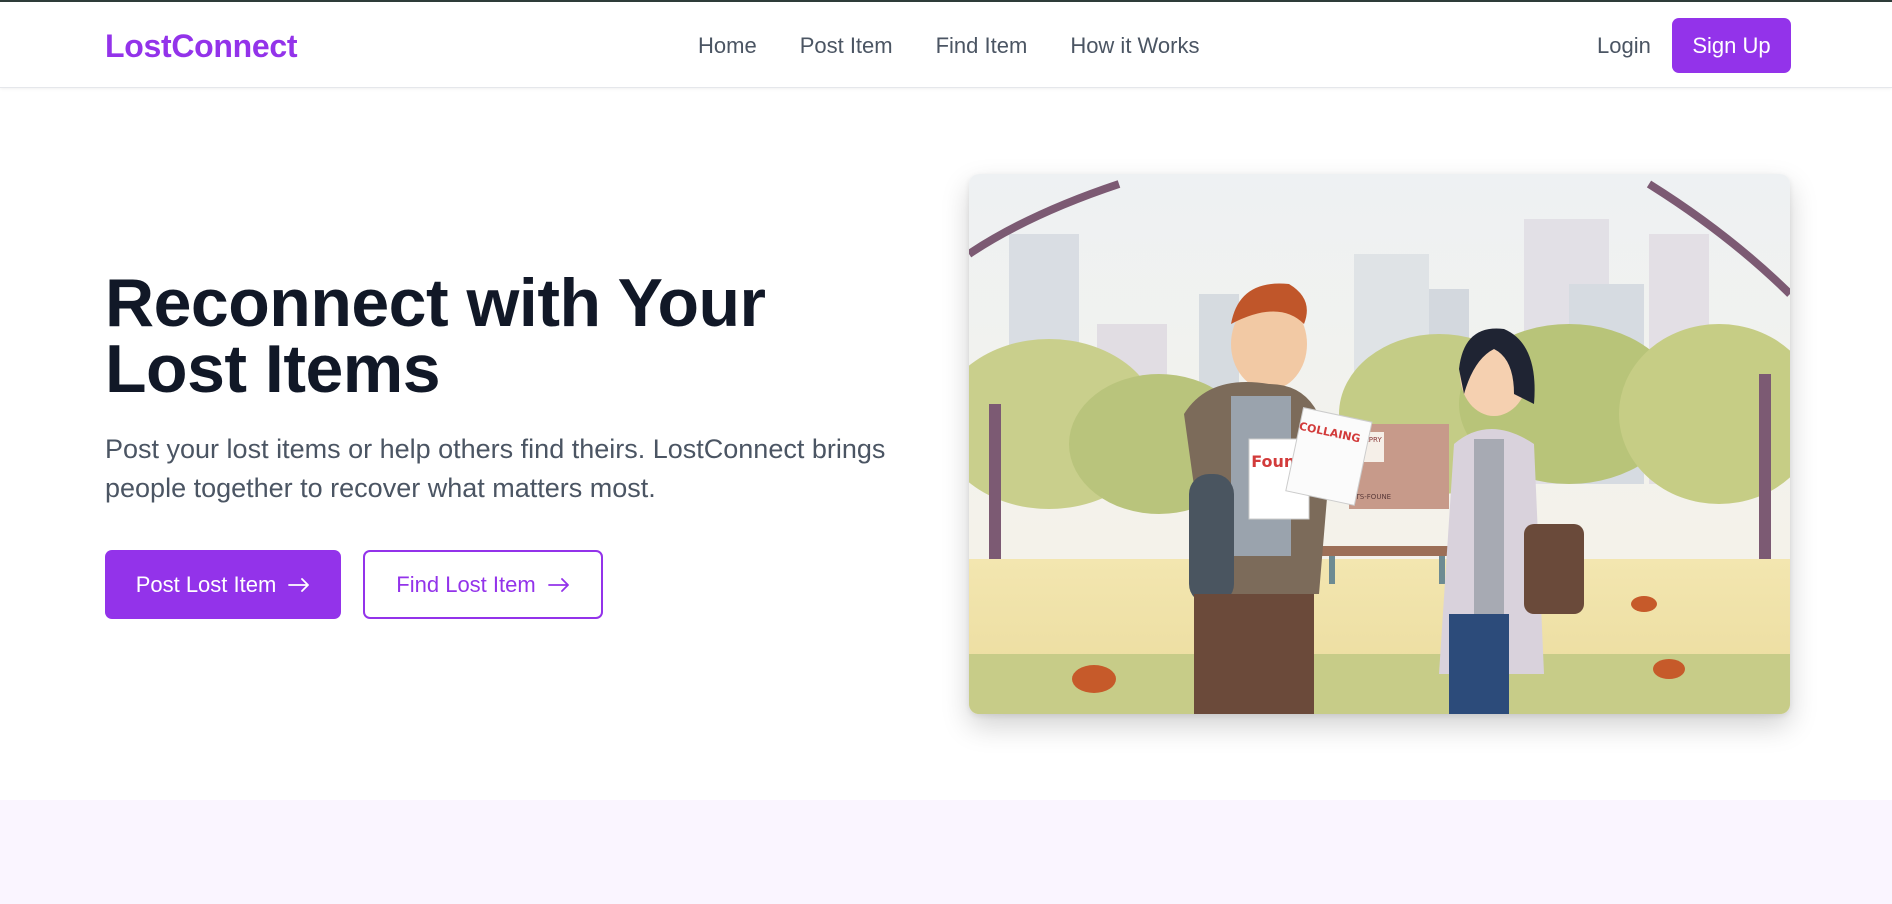 This screenshot has width=1892, height=904. I want to click on post-lost-item-button: Post Lost Item, so click(223, 584).